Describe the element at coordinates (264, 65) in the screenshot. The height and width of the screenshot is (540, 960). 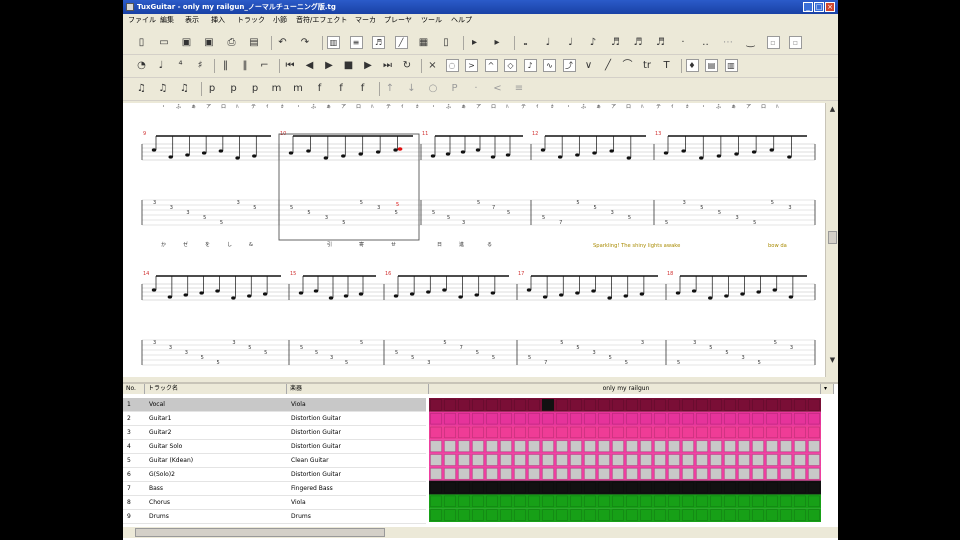
I see `alternative-ending-icon: ⌐` at that location.